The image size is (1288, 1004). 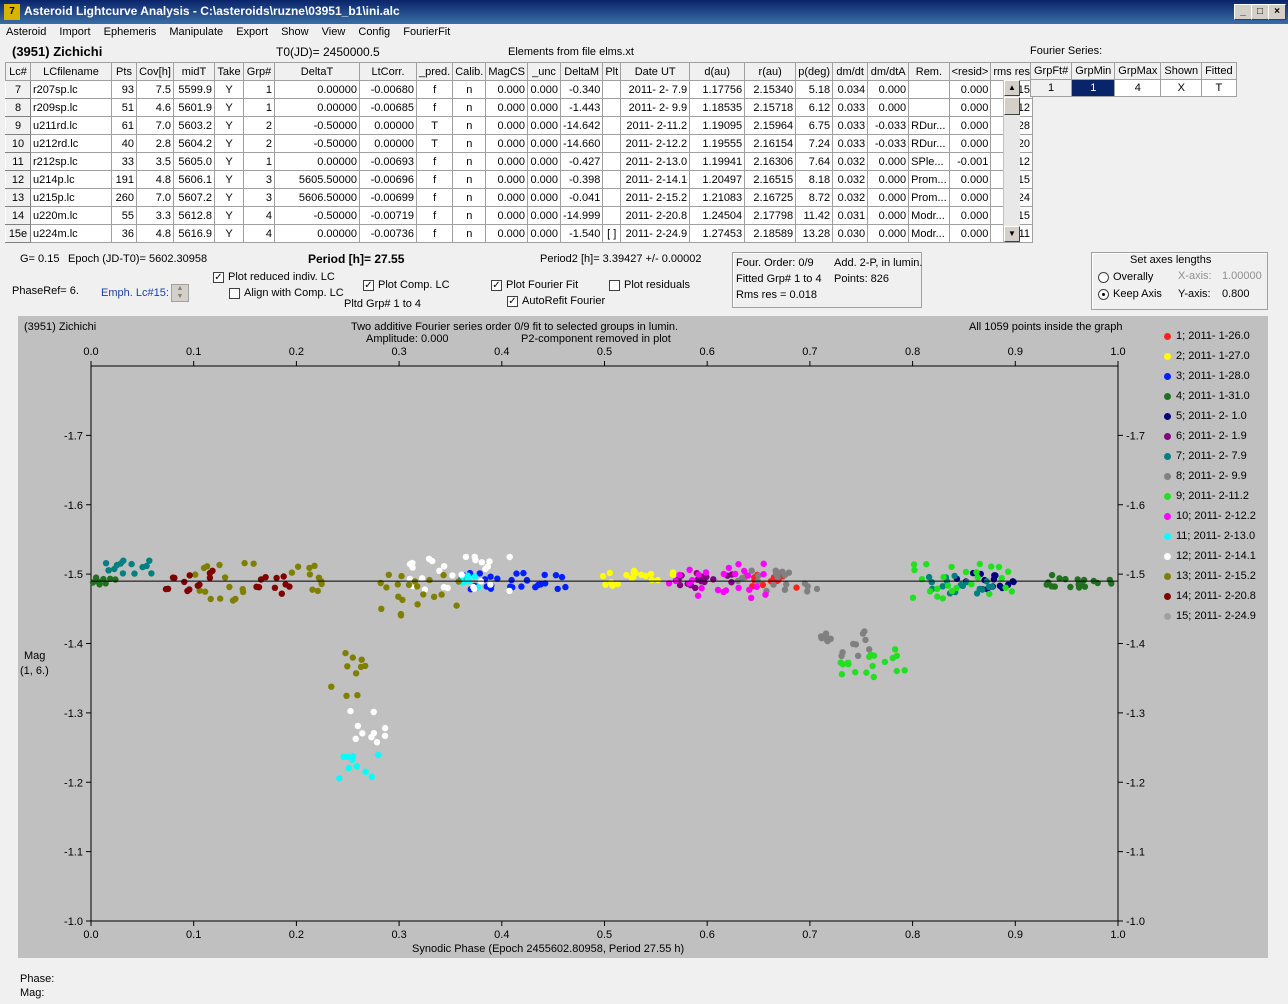 What do you see at coordinates (1117, 935) in the screenshot?
I see `x-tick-label: 1.0` at bounding box center [1117, 935].